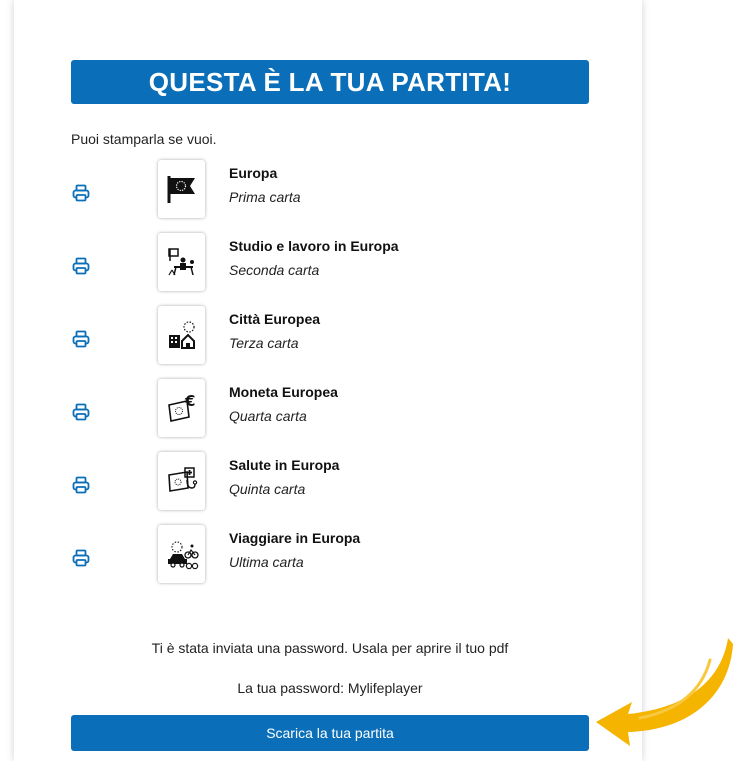  I want to click on card-title: Moneta Europea, so click(283, 392).